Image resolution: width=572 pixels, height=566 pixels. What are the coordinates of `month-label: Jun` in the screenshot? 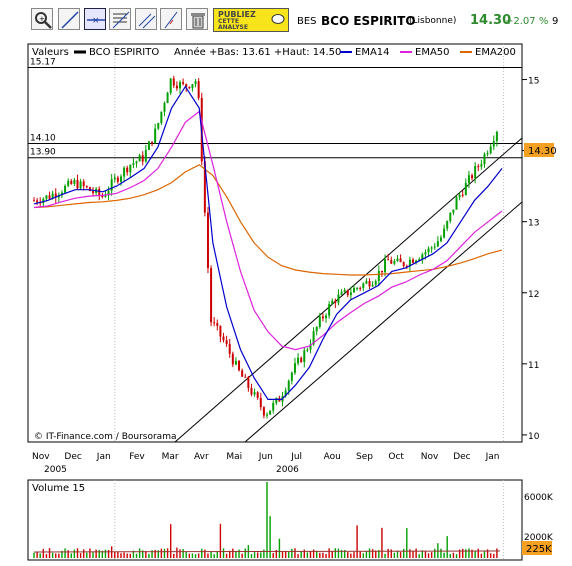 It's located at (265, 457).